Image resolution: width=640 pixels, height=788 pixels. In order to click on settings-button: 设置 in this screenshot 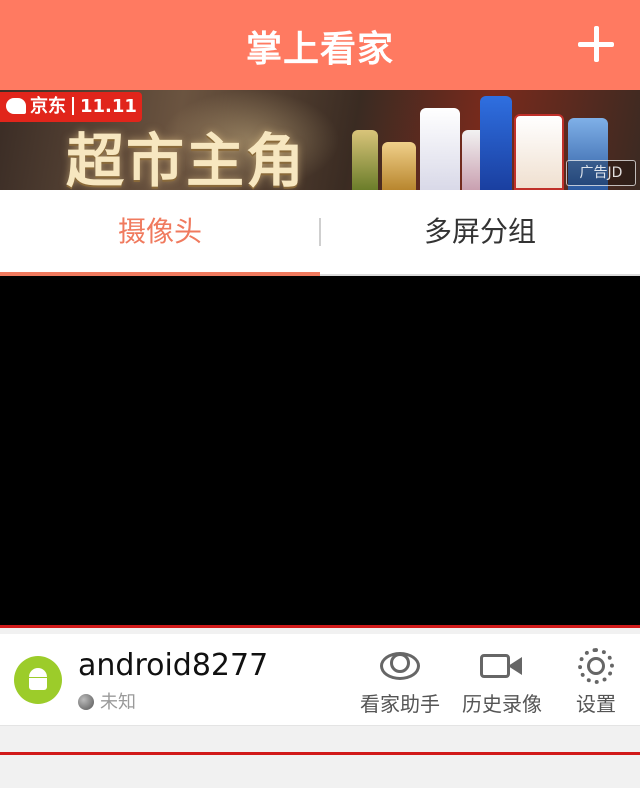, I will do `click(596, 682)`.